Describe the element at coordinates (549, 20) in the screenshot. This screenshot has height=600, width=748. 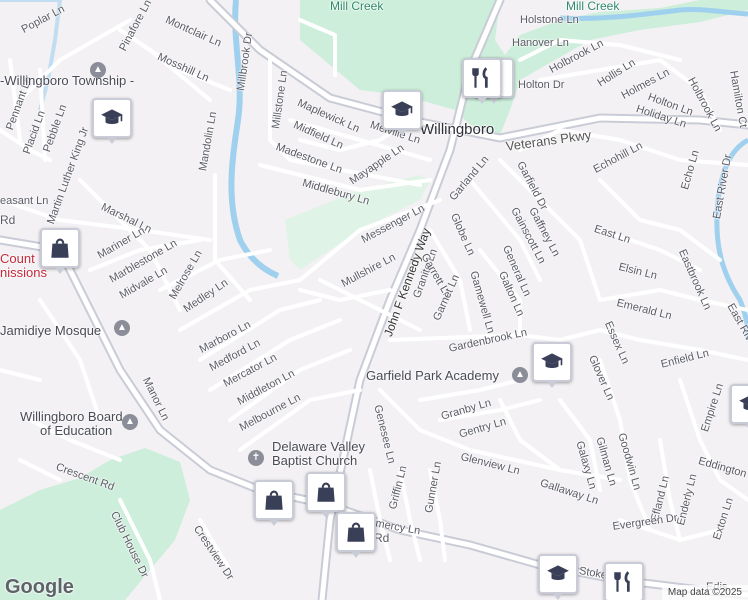
I see `street-label: Holstone Ln` at that location.